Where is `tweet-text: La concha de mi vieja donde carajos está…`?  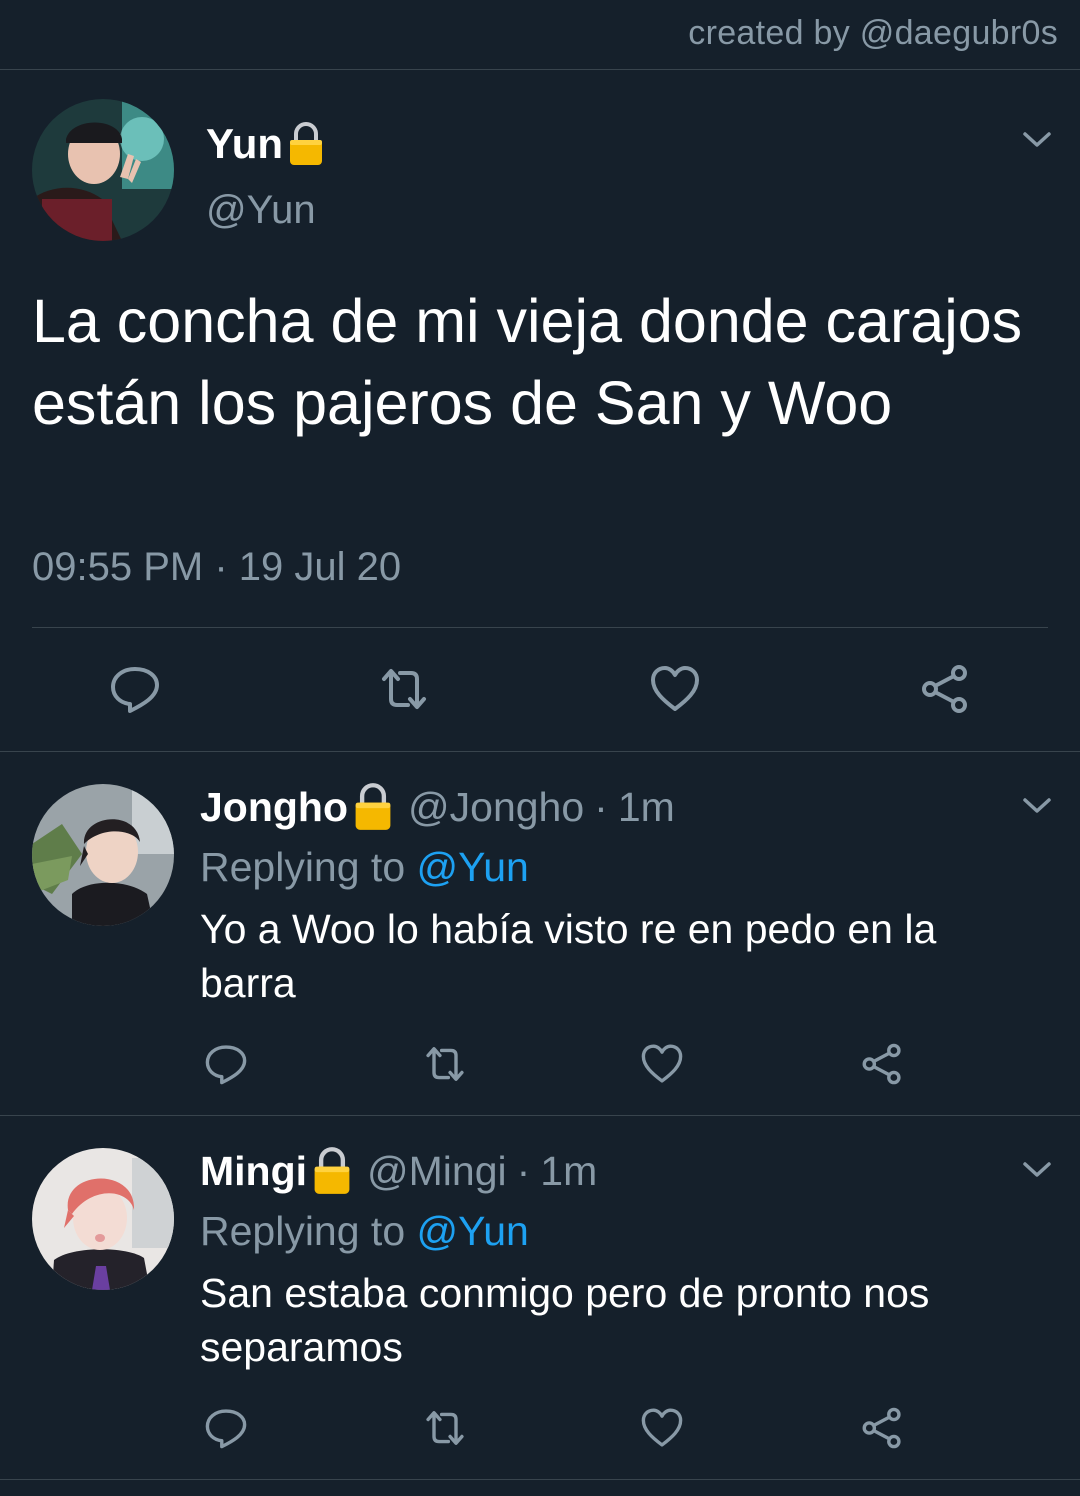 tweet-text: La concha de mi vieja donde carajos está… is located at coordinates (527, 362).